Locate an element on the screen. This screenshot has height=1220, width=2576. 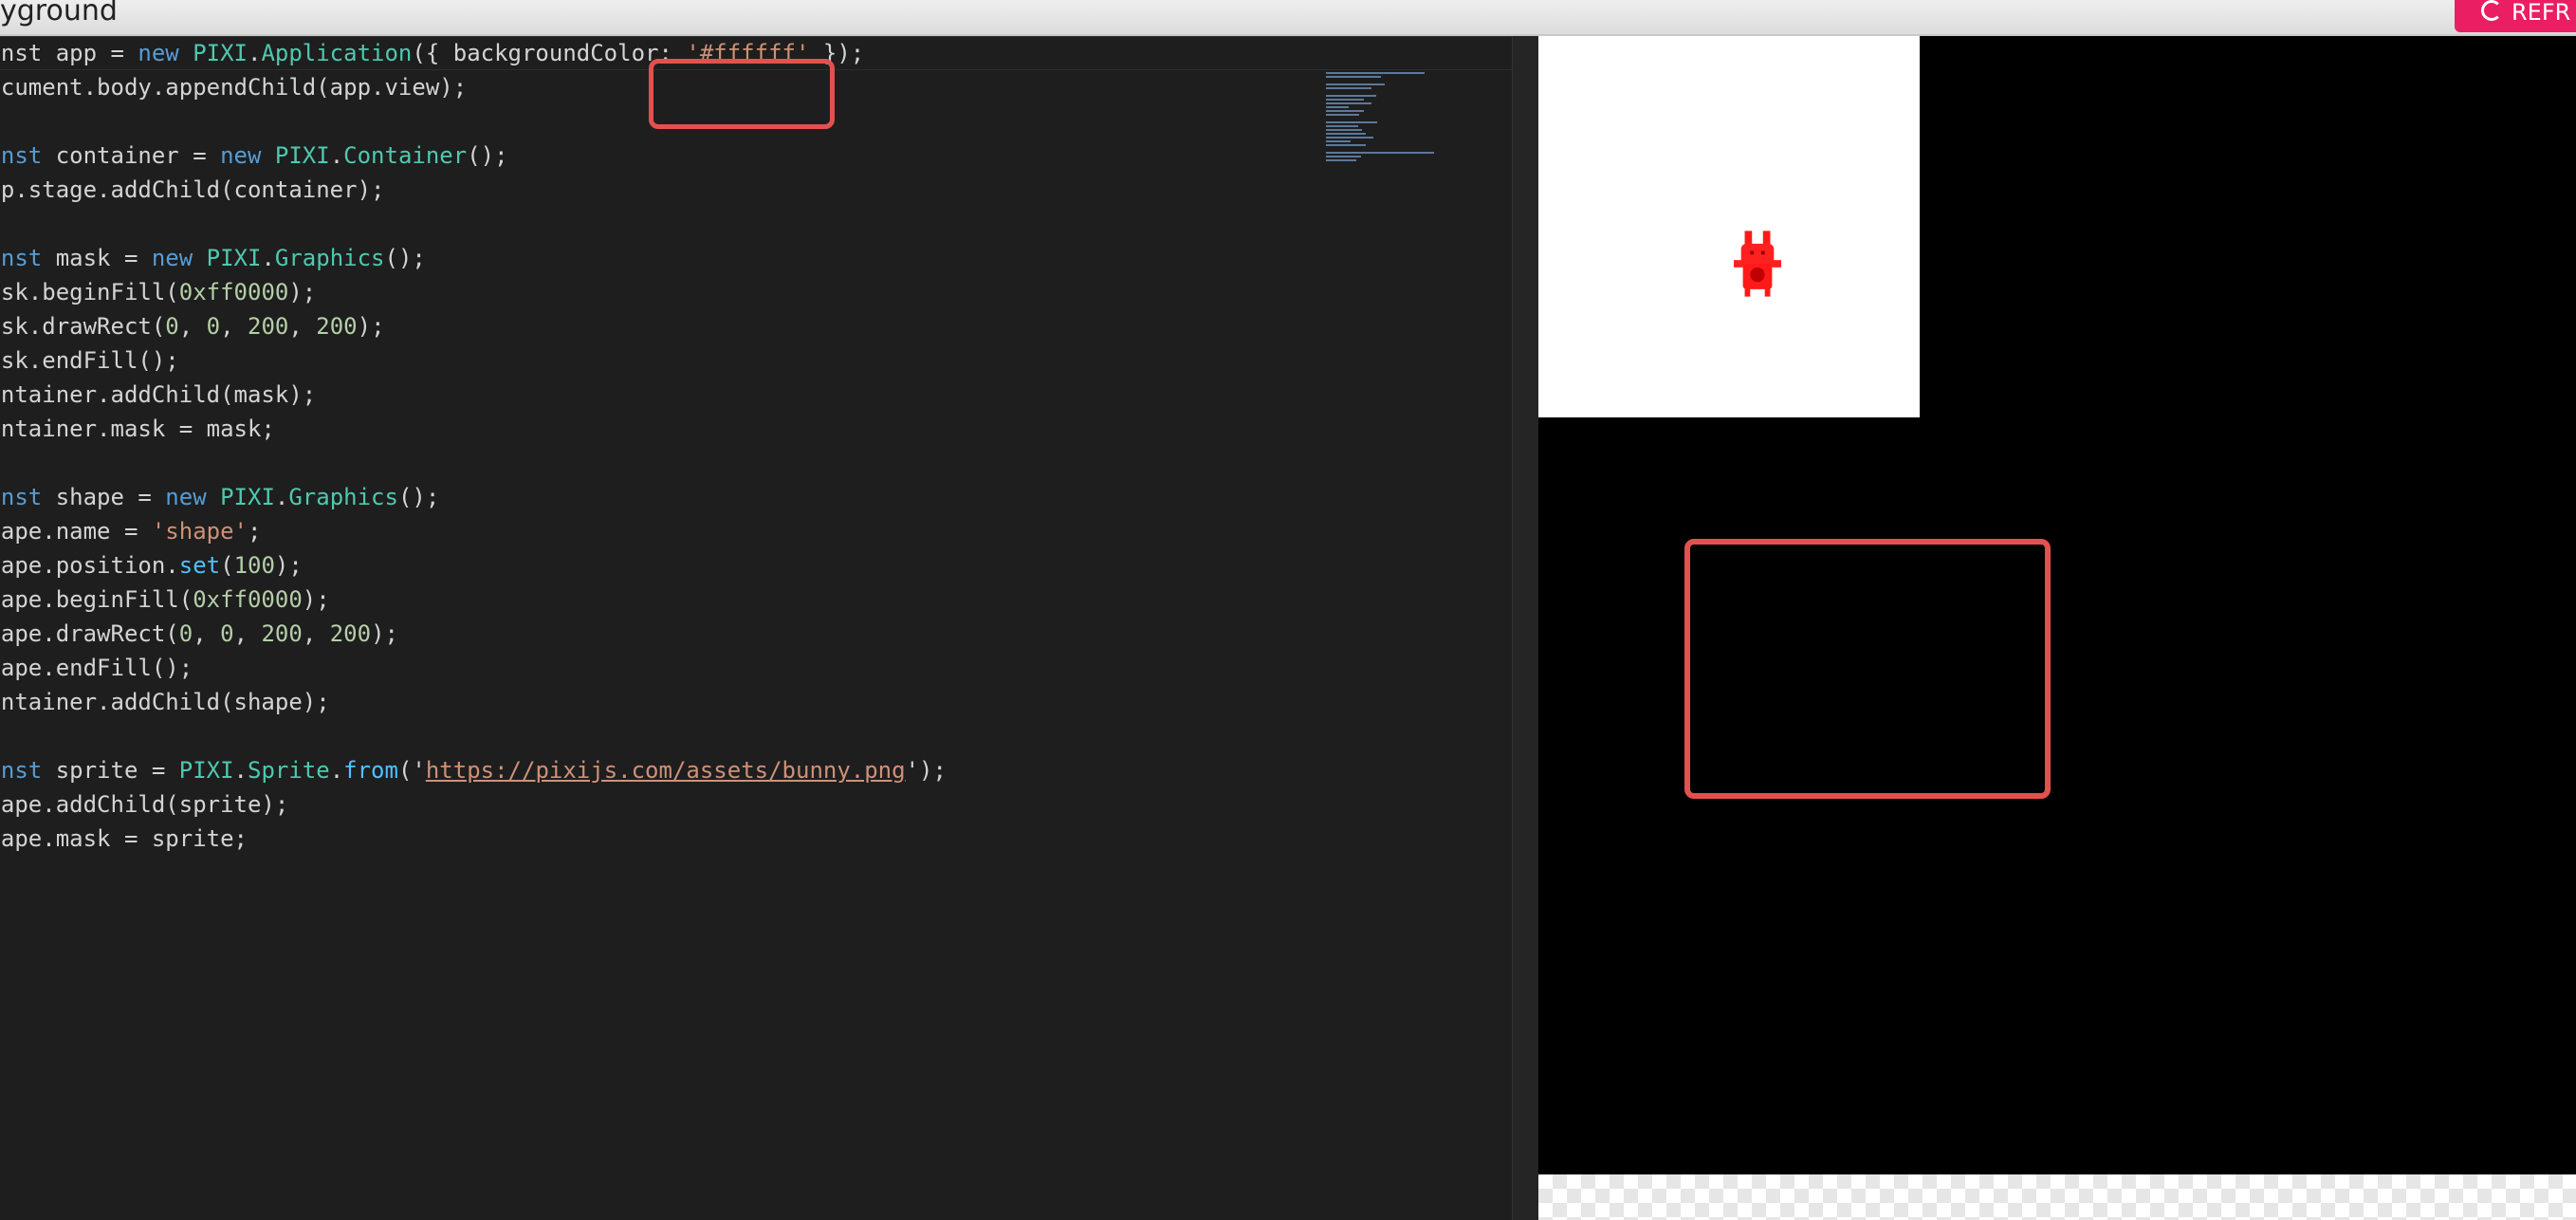
code-token: document.body.appendChild(app.view); is located at coordinates (234, 87).